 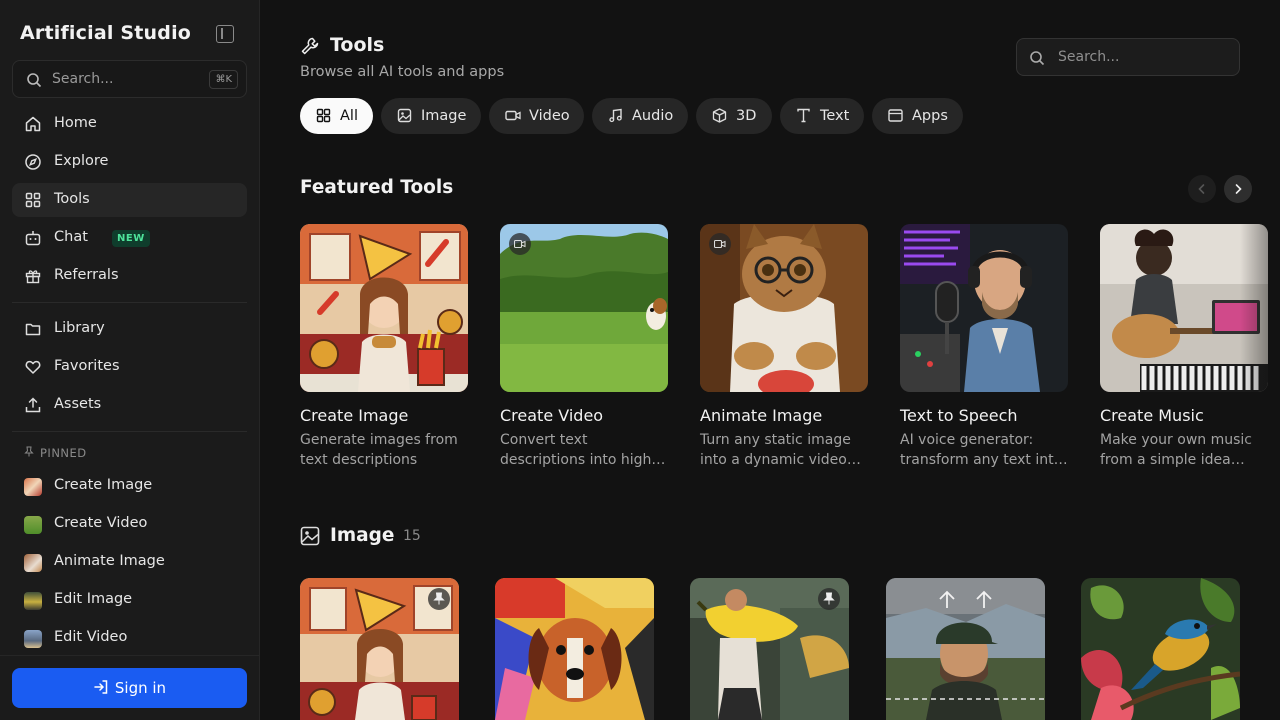 I want to click on filter-audio: Audio, so click(x=640, y=116).